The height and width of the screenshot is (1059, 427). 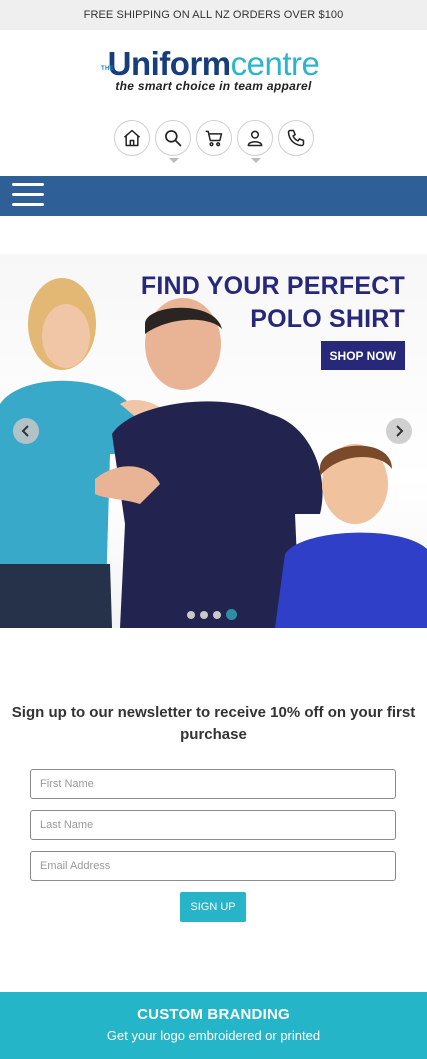 I want to click on account-button, so click(x=254, y=141).